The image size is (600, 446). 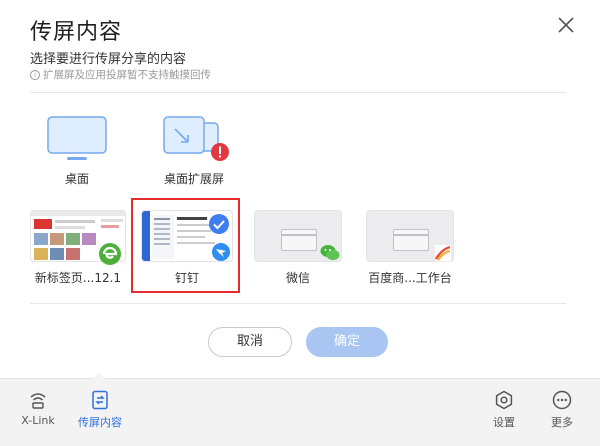 I want to click on tab-label-more: 更多, so click(x=562, y=422).